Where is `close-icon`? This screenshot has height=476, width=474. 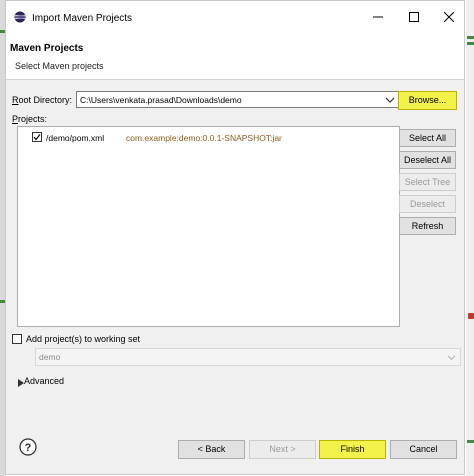
close-icon is located at coordinates (449, 17).